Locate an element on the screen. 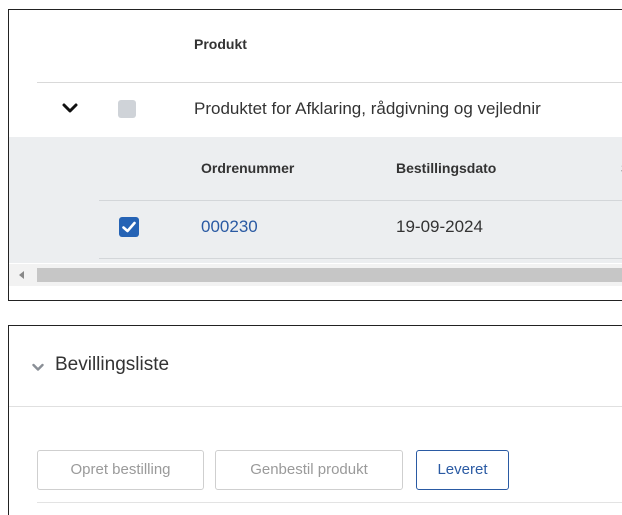  table-row: 000230 19-09-2024 1 is located at coordinates (360, 229).